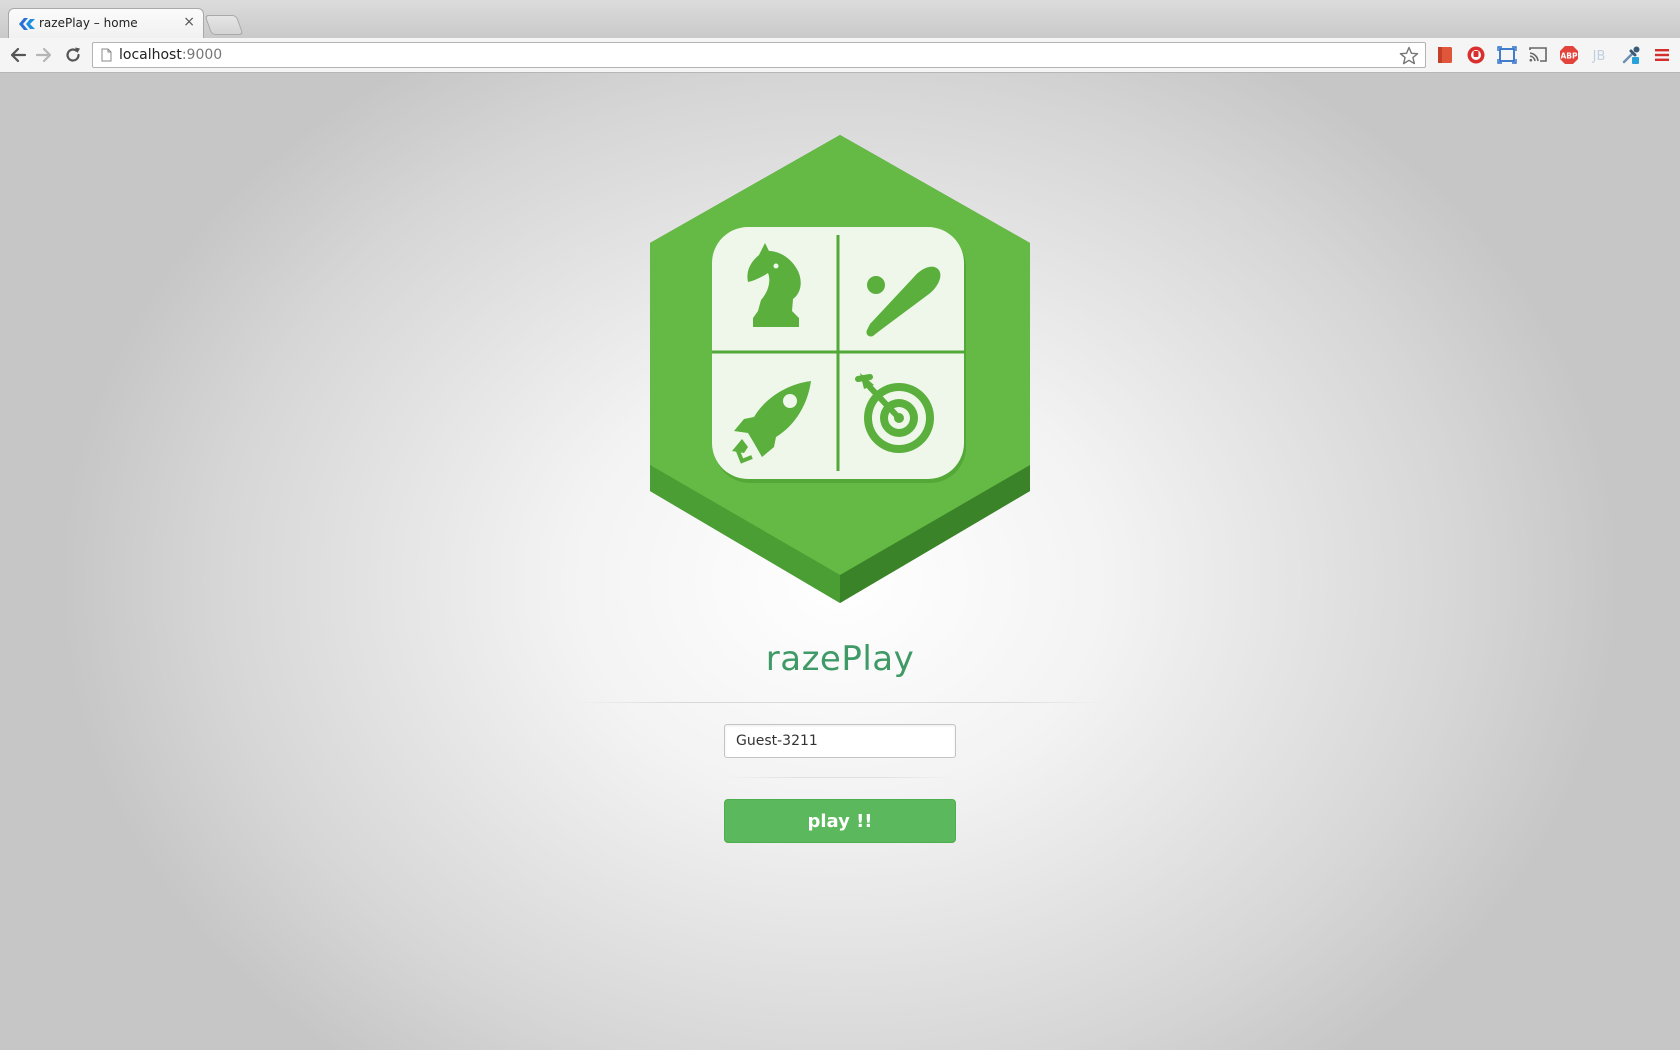  What do you see at coordinates (840, 777) in the screenshot?
I see `input-divider` at bounding box center [840, 777].